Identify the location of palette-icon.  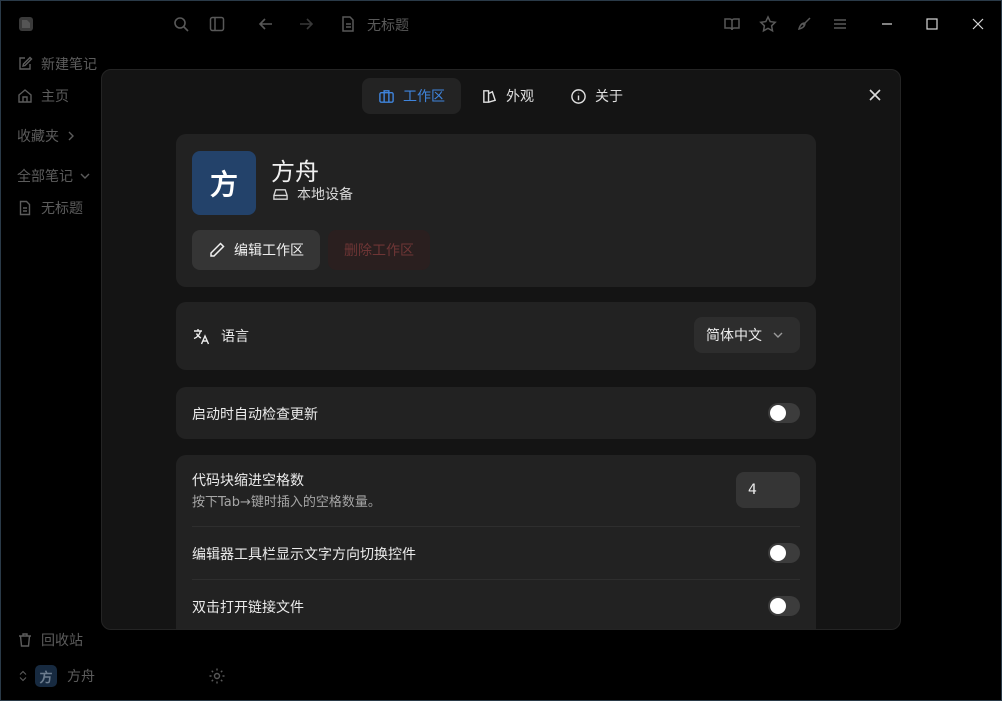
(490, 96).